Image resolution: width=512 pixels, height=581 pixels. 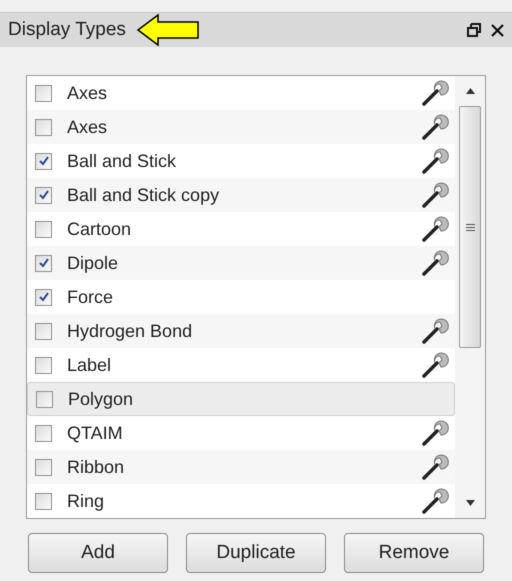 What do you see at coordinates (143, 195) in the screenshot?
I see `item-label: Ball and Stick copy` at bounding box center [143, 195].